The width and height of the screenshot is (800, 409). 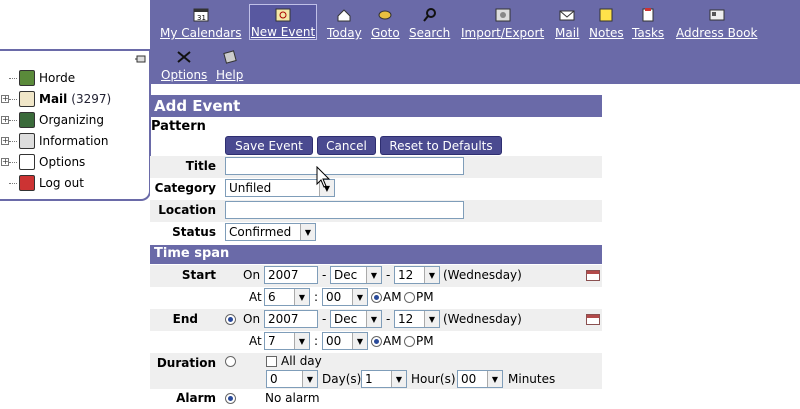 What do you see at coordinates (271, 361) in the screenshot?
I see `all-day-checkbox` at bounding box center [271, 361].